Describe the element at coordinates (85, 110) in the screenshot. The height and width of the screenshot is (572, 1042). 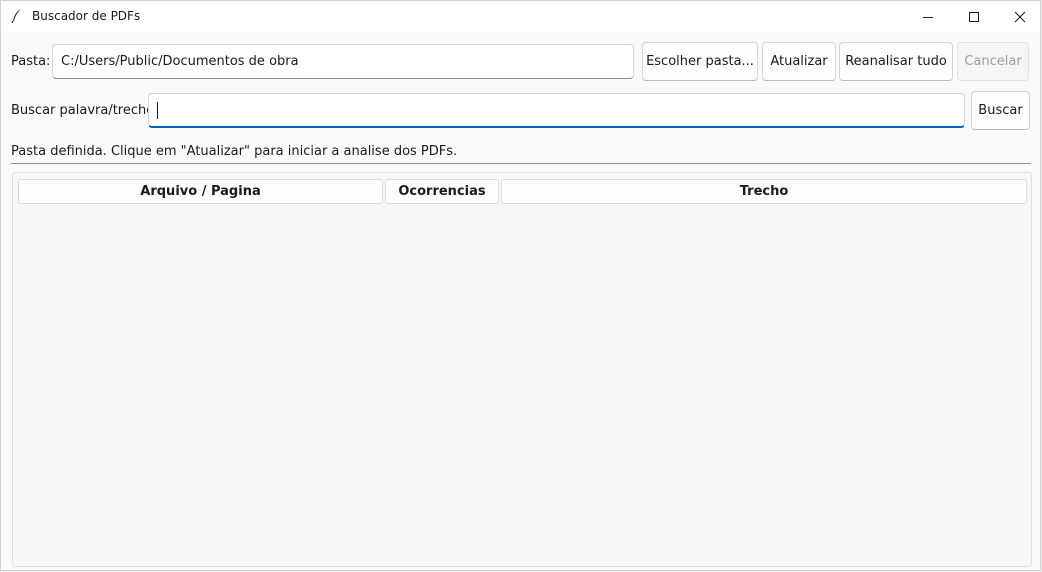
I see `search-label: Buscar palavra/trecho:` at that location.